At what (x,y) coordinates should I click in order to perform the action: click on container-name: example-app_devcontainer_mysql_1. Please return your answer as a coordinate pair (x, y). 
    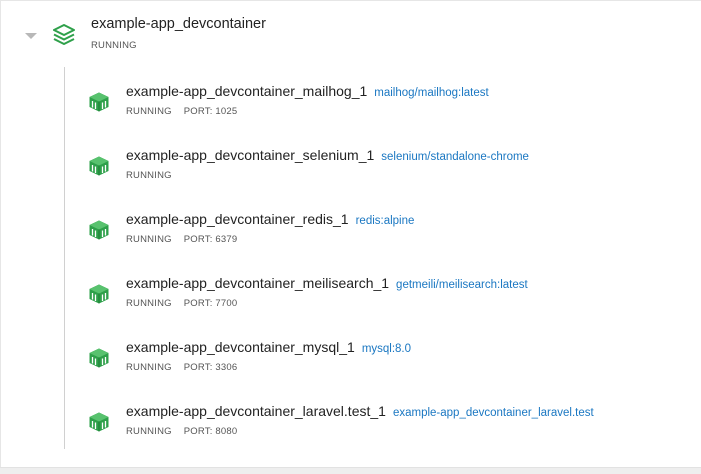
    Looking at the image, I should click on (240, 347).